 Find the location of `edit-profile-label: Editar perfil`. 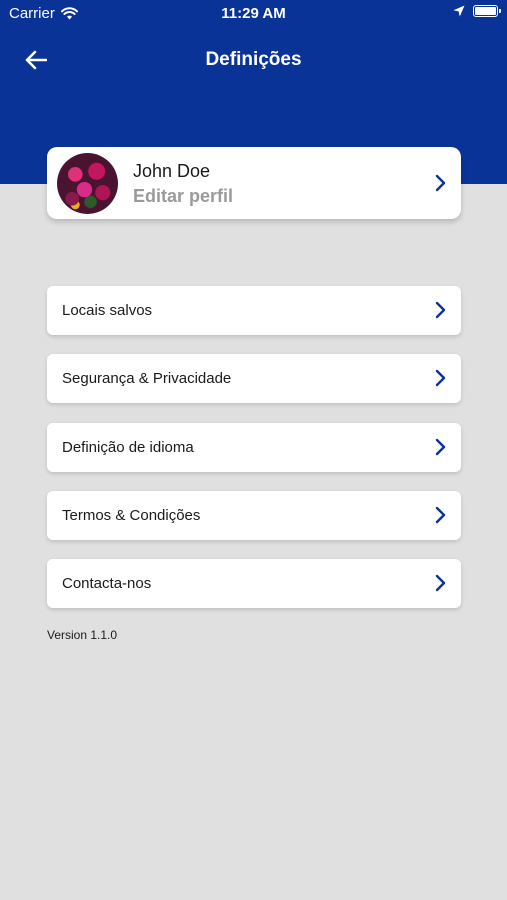

edit-profile-label: Editar perfil is located at coordinates (183, 196).